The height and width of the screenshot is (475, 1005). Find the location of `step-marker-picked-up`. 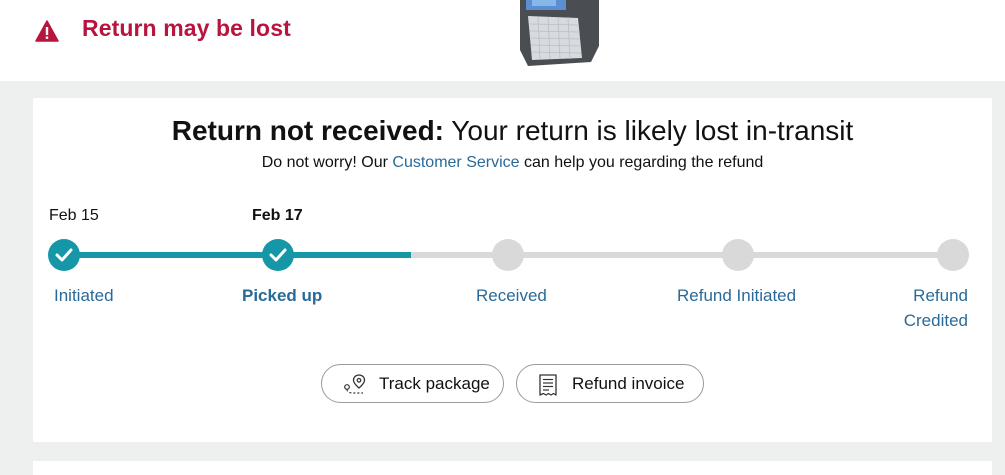

step-marker-picked-up is located at coordinates (278, 255).